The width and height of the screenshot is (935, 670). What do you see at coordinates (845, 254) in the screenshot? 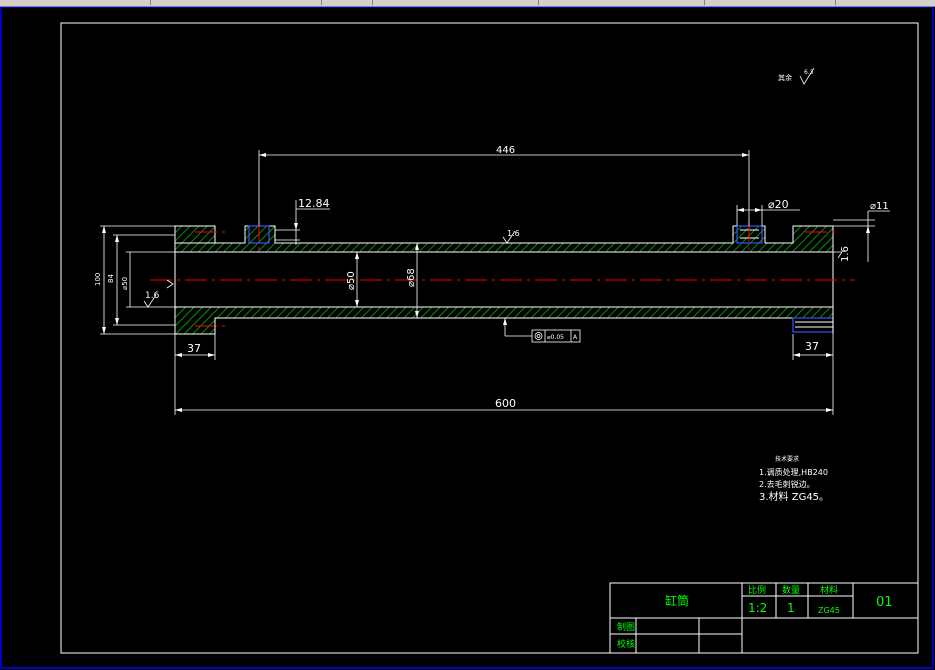
I see `dim-1-6: 1.6` at bounding box center [845, 254].